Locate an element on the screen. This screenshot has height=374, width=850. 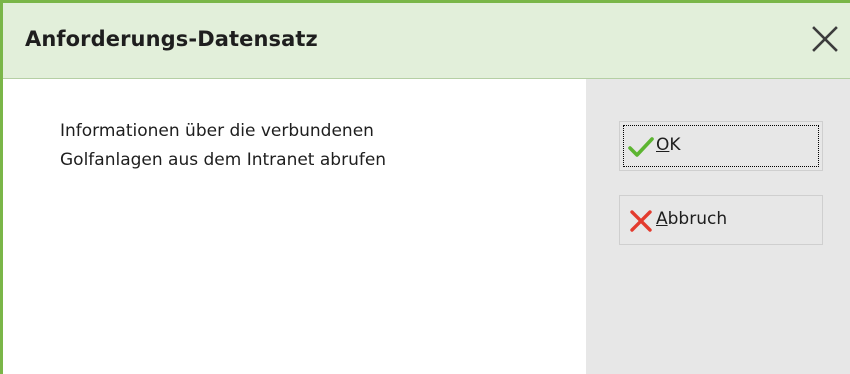
close-icon is located at coordinates (825, 39).